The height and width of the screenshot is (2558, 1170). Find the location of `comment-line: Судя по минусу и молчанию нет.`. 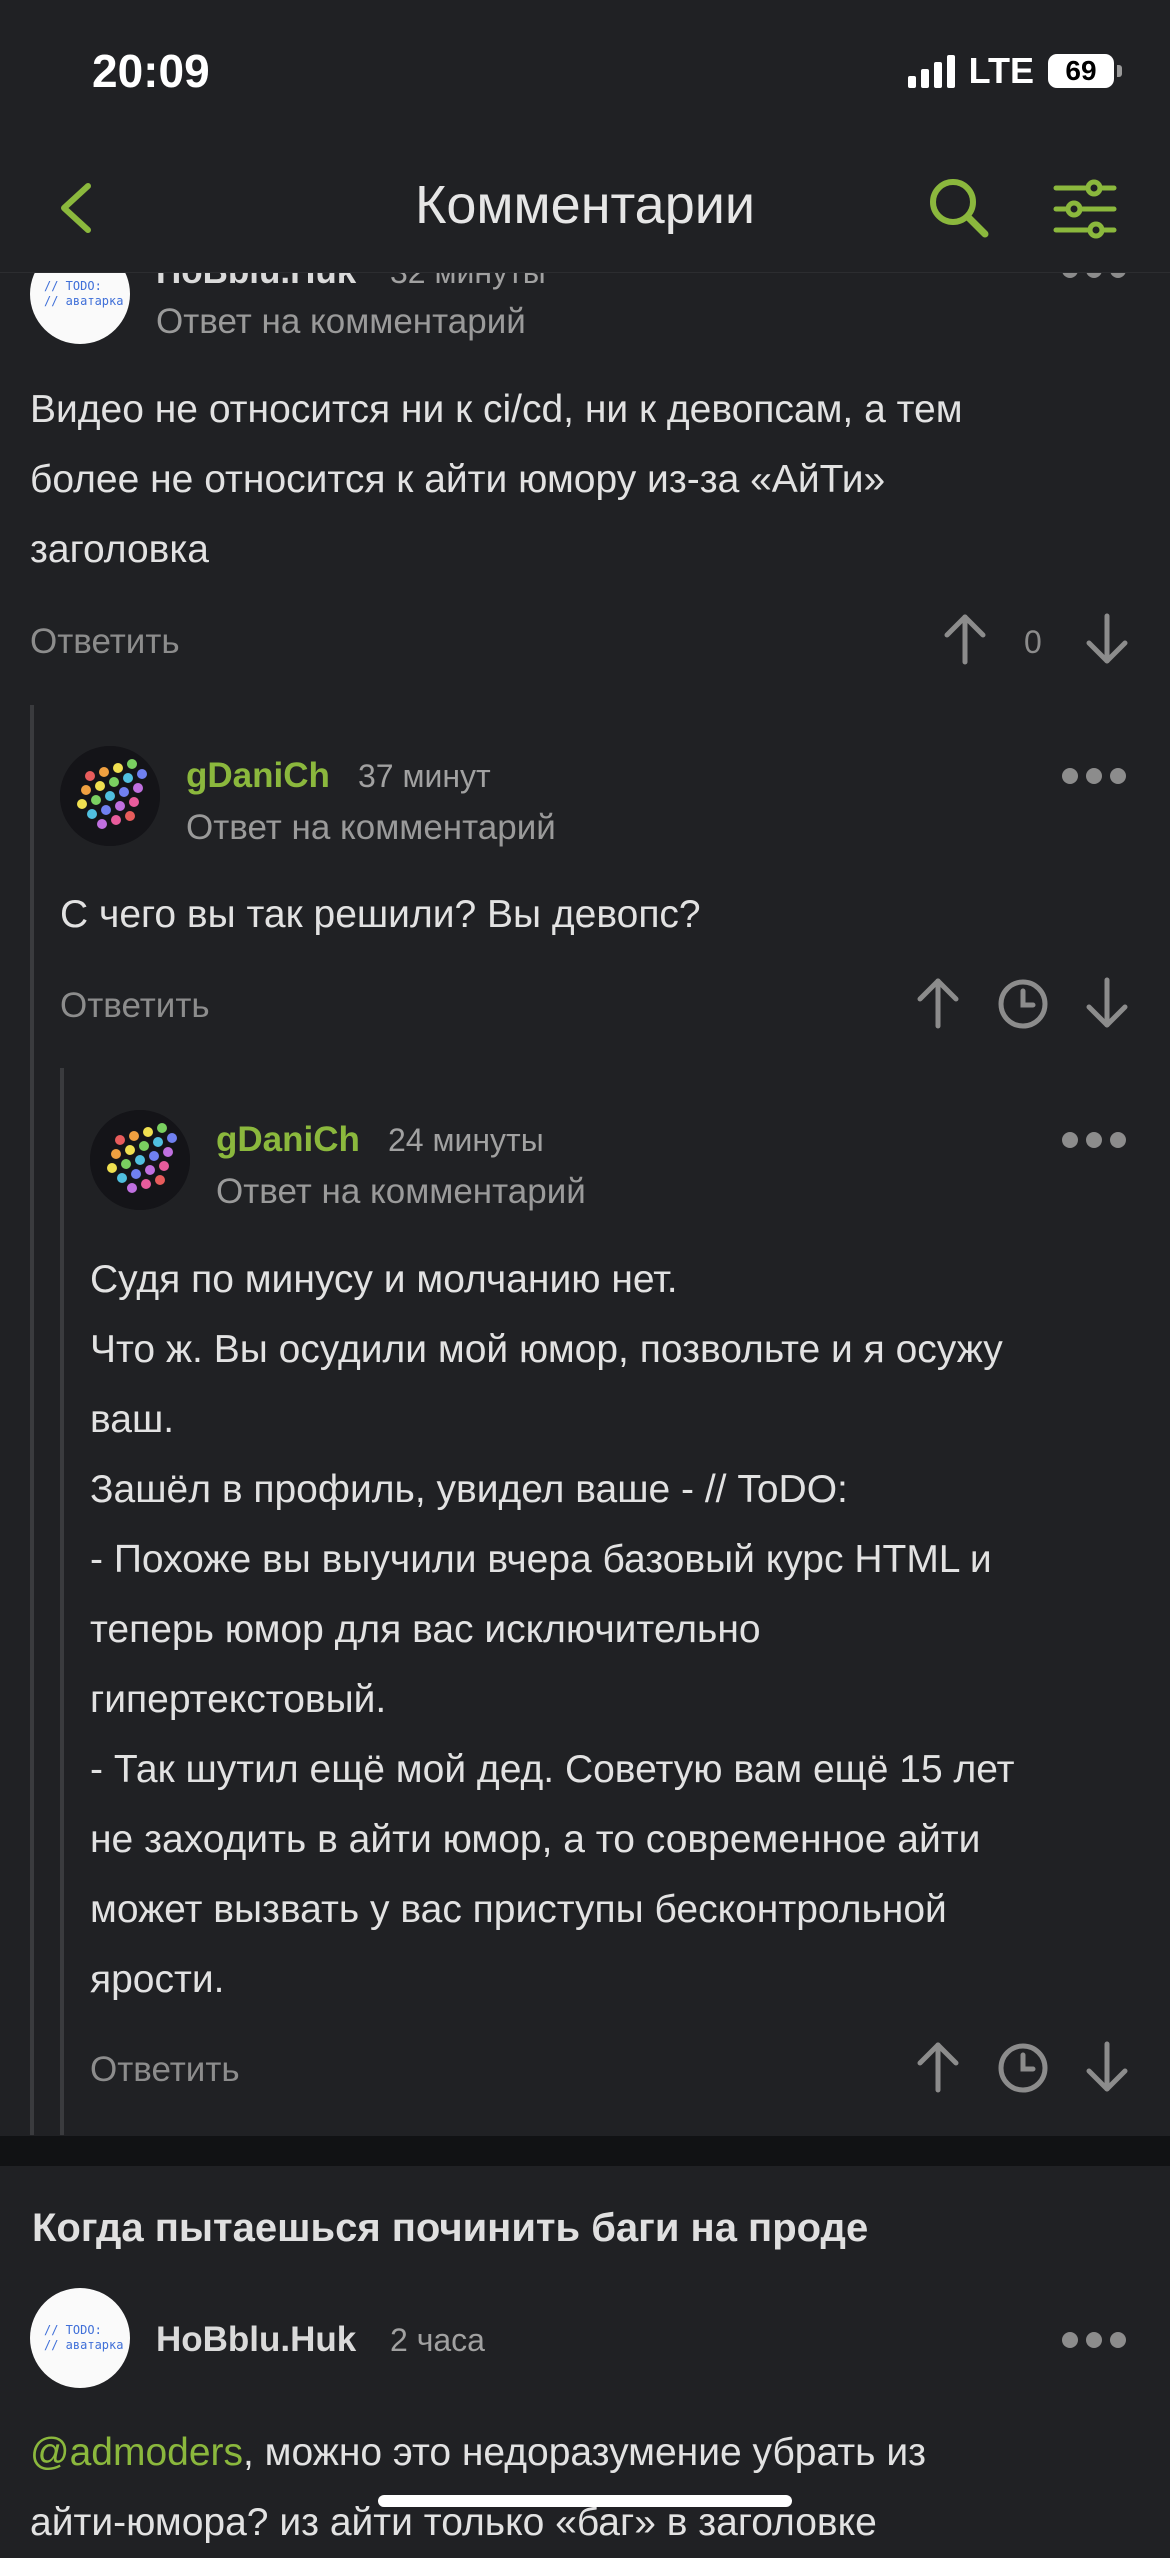

comment-line: Судя по минусу и молчанию нет. is located at coordinates (384, 1279).